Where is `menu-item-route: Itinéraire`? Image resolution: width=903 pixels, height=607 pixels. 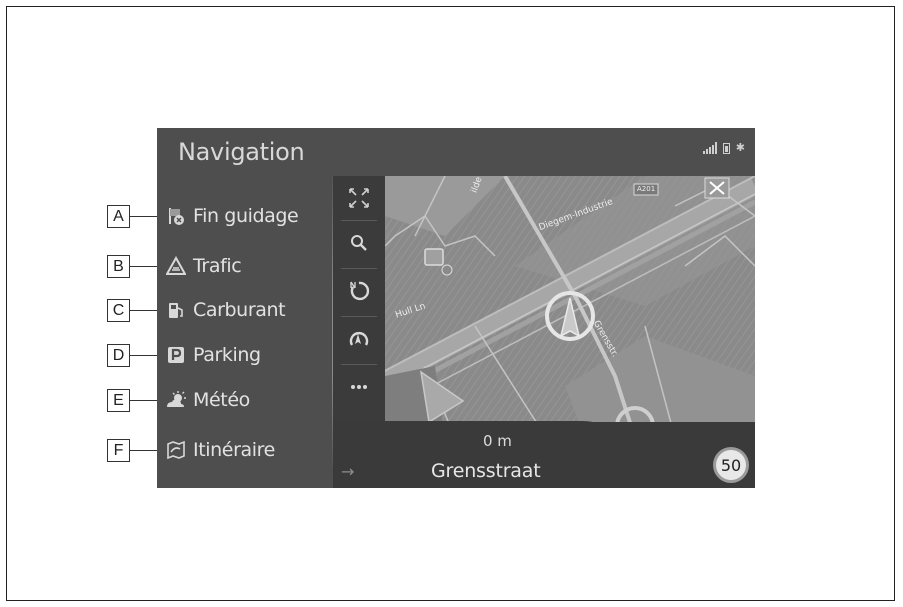 menu-item-route: Itinéraire is located at coordinates (220, 450).